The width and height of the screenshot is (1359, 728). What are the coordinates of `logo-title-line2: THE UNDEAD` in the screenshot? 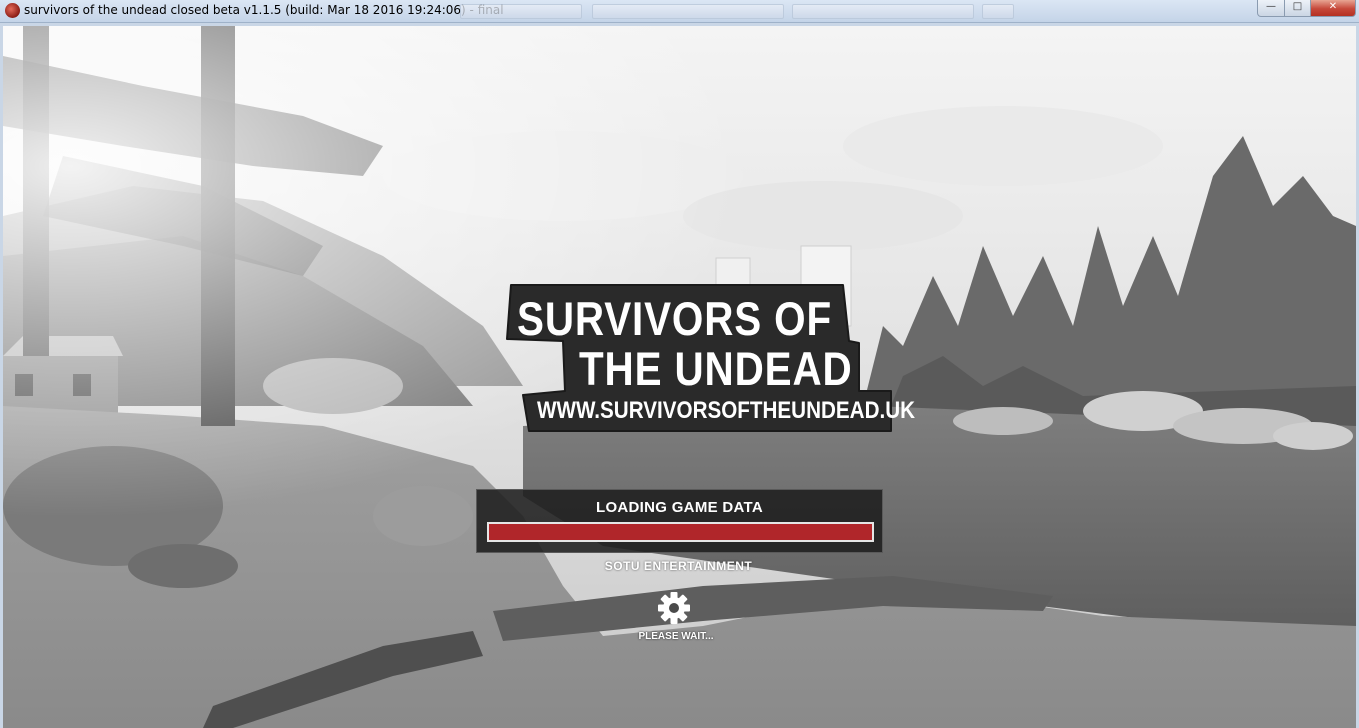 It's located at (716, 368).